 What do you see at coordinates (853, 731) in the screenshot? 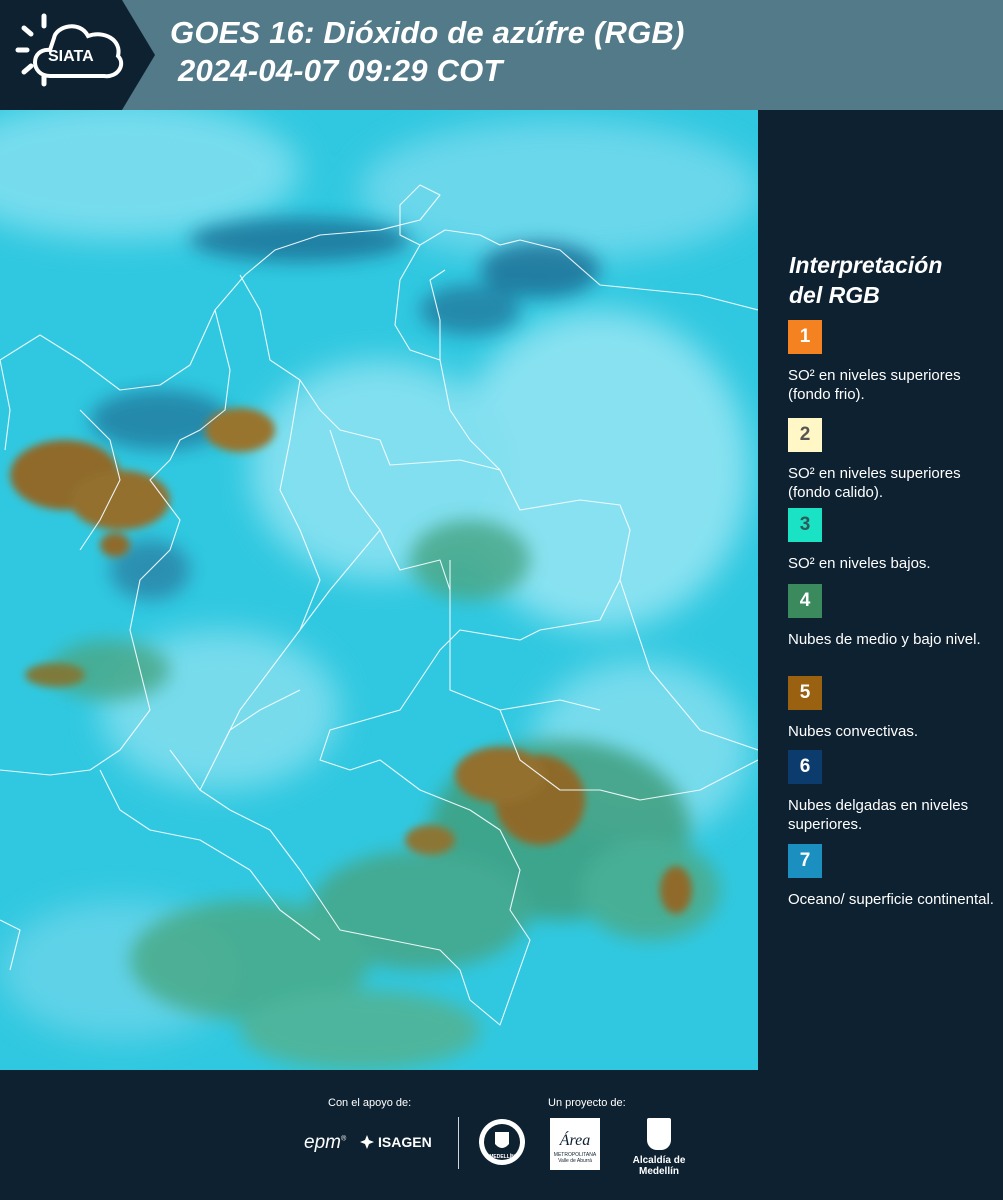
I see `legend-label: Nubes convectivas.` at bounding box center [853, 731].